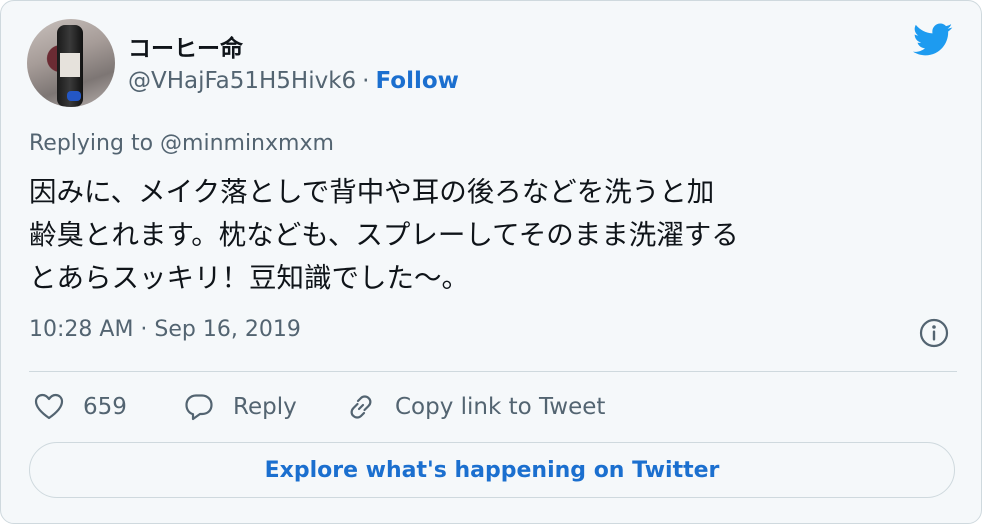 This screenshot has width=982, height=524. I want to click on tweet-line: 齢臭とれます。枕なども、スプレーしてそのまま洗濯する, so click(384, 235).